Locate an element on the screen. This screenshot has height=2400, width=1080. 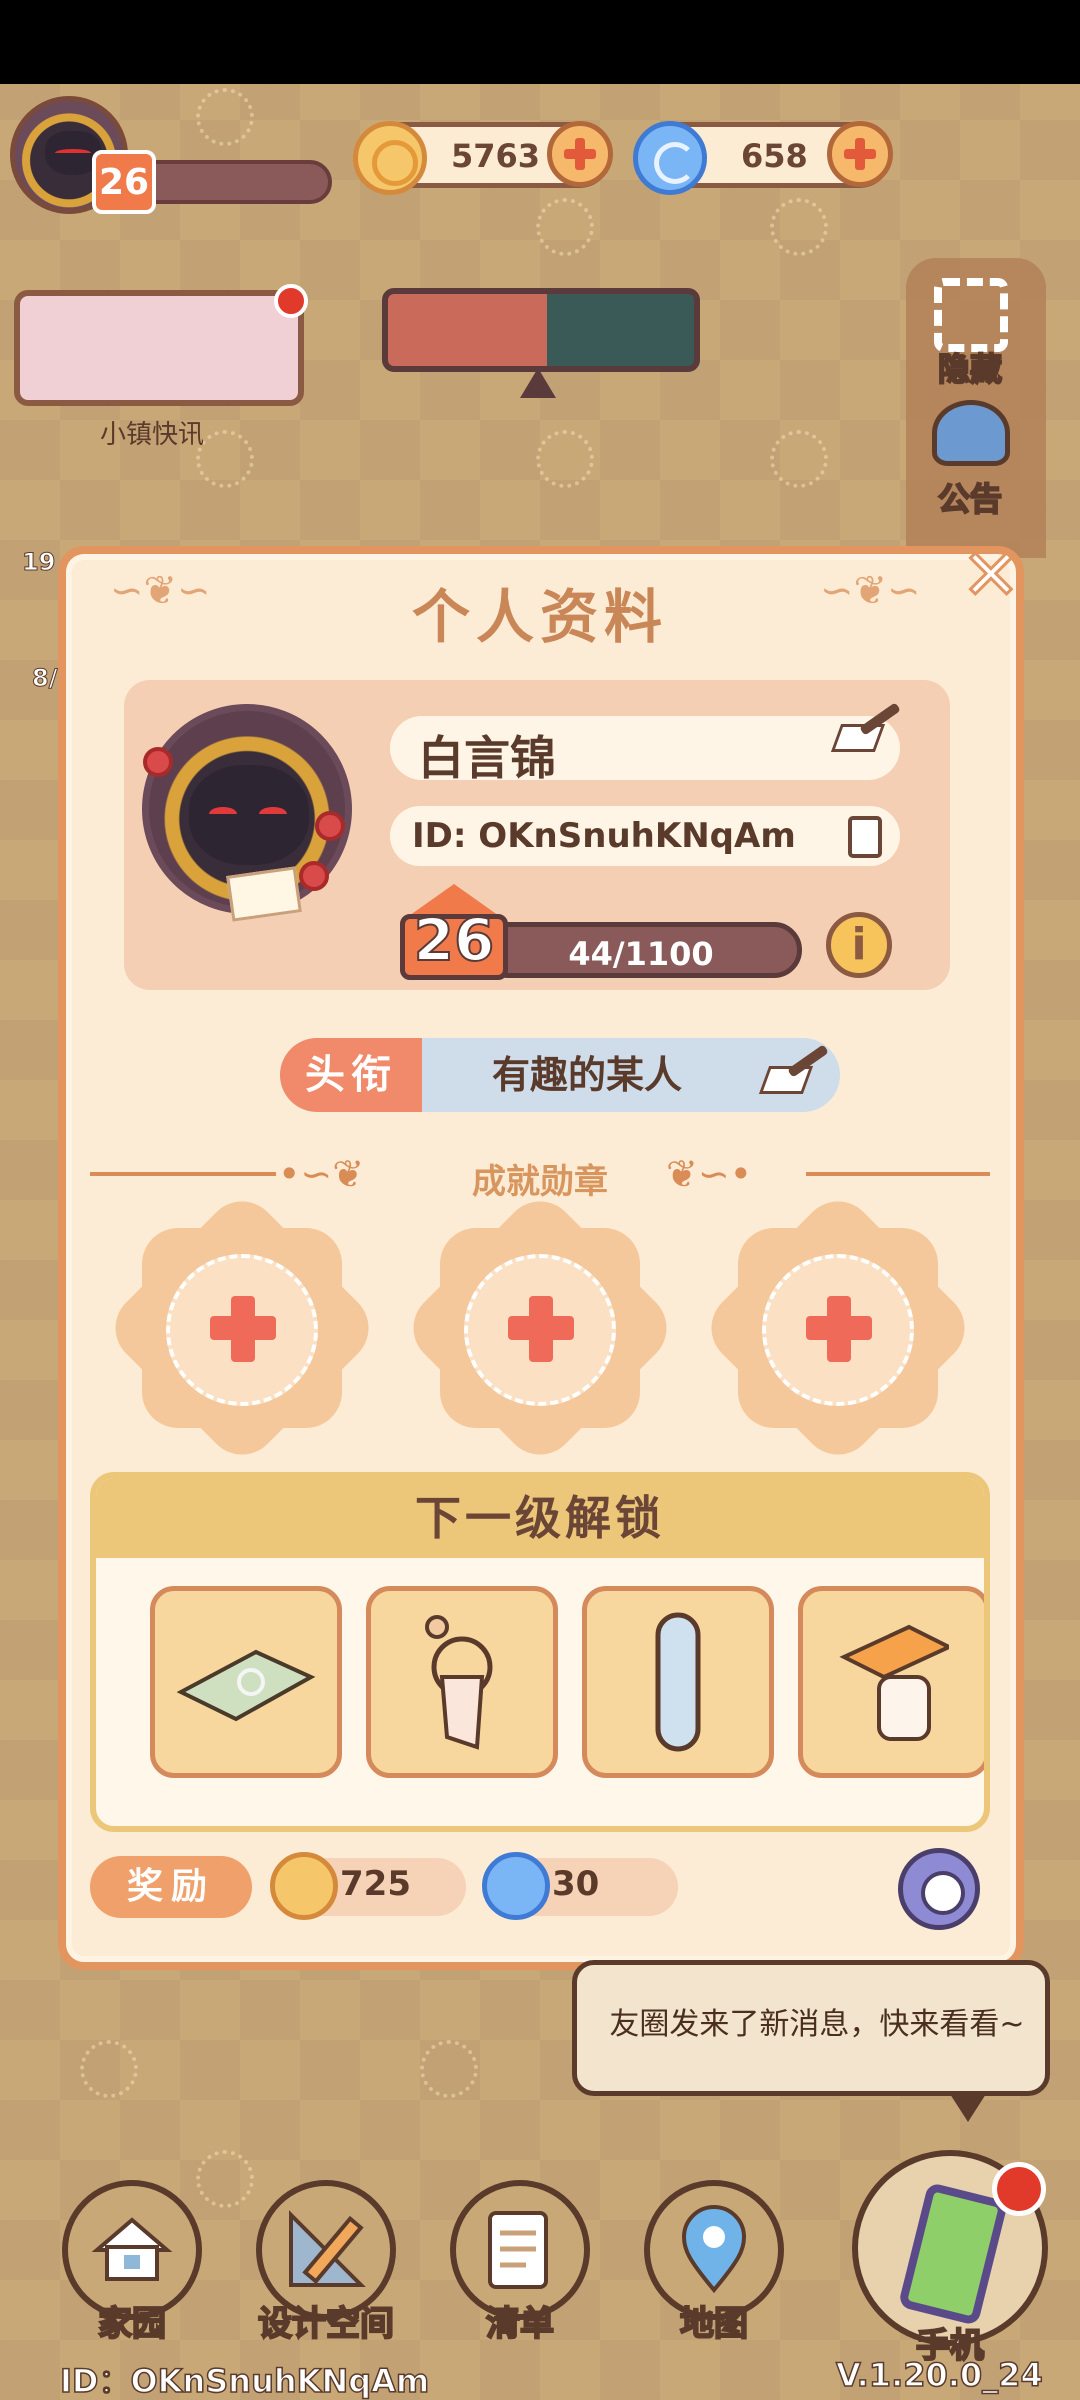
coin-value: 5763 is located at coordinates (496, 156).